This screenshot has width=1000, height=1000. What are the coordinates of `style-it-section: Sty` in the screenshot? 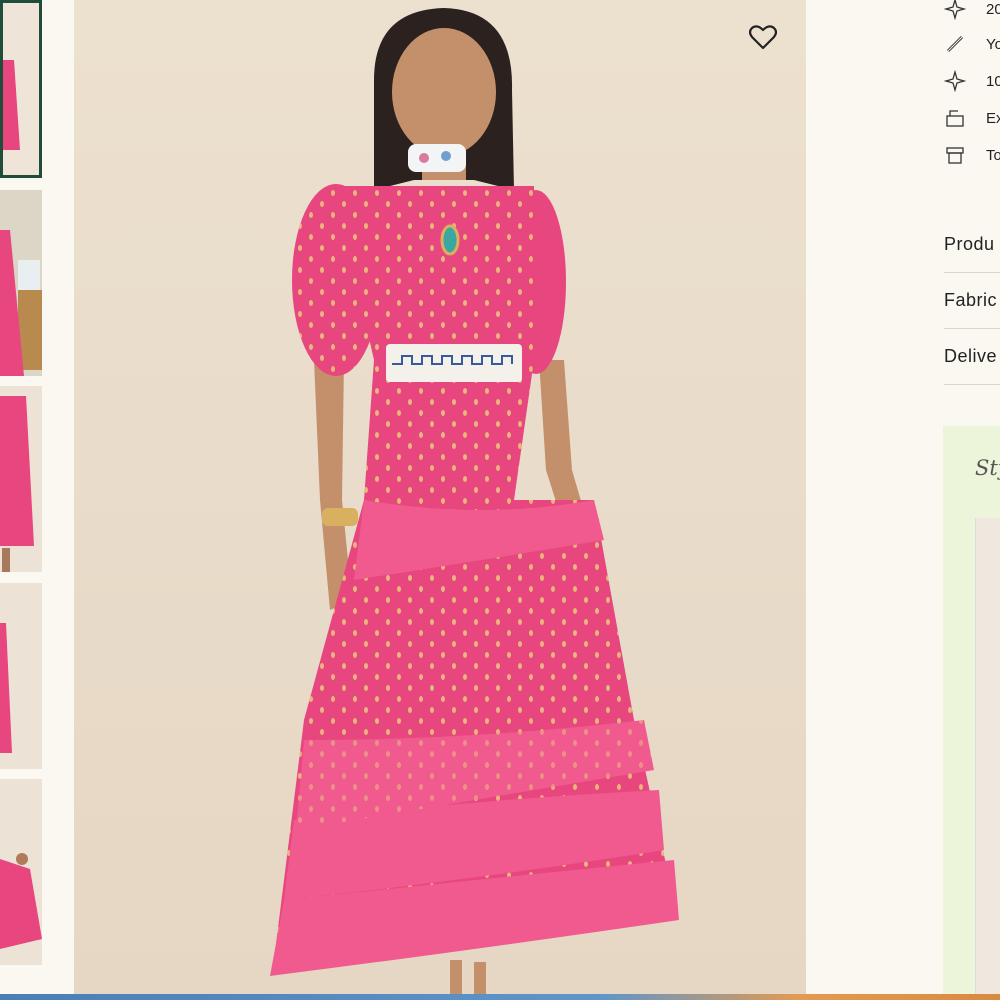 It's located at (971, 713).